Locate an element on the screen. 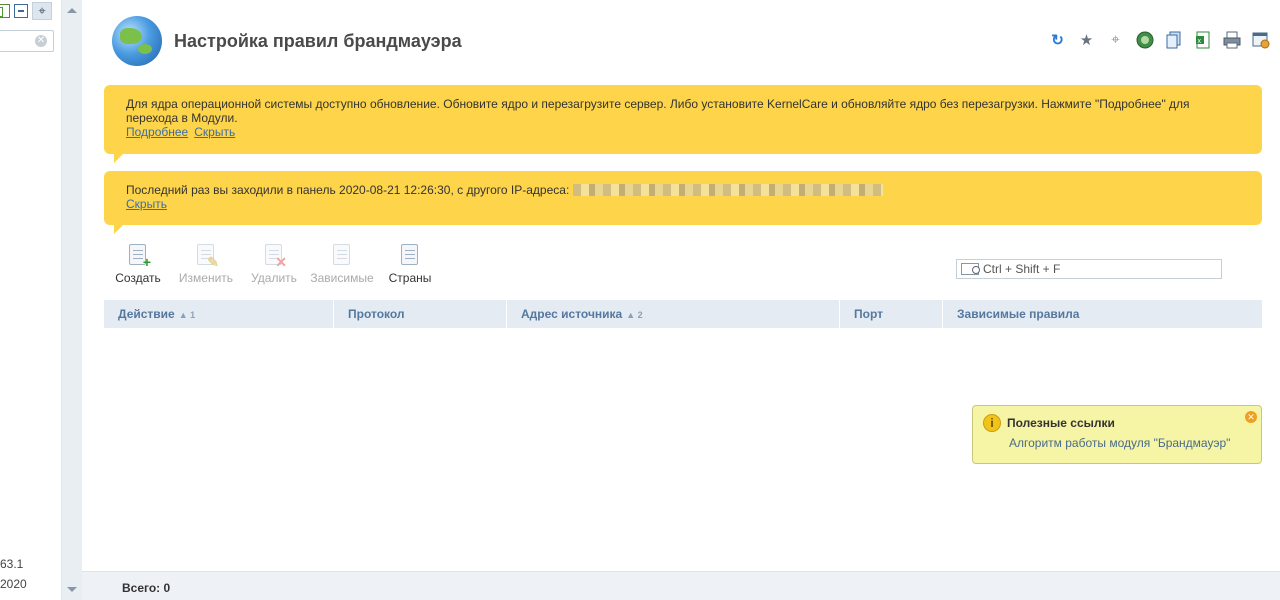  create-button: + Создать is located at coordinates (138, 263).